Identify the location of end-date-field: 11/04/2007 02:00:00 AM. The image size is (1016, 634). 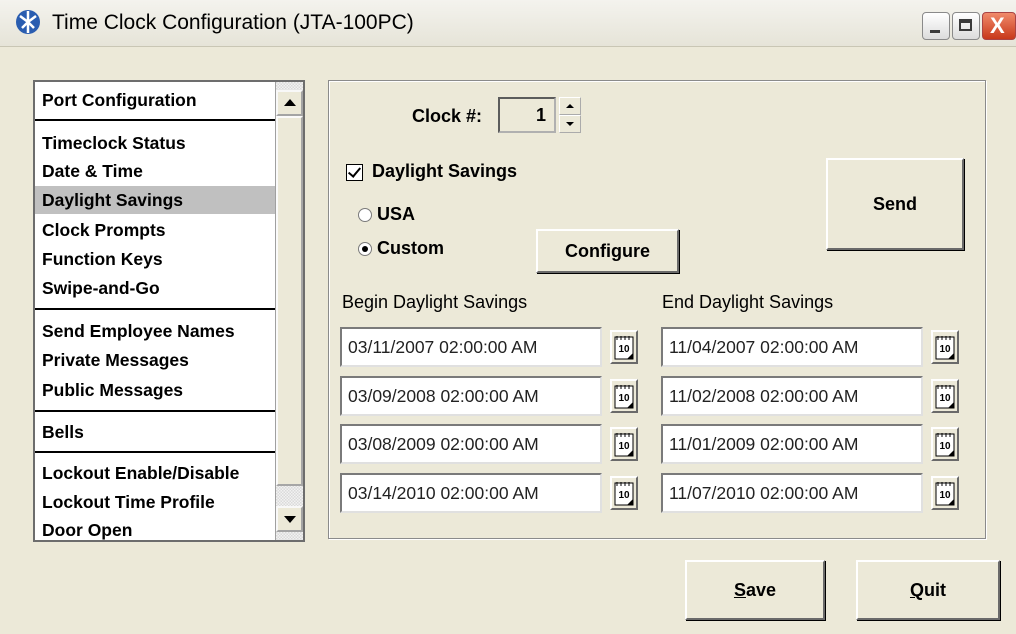
(792, 347).